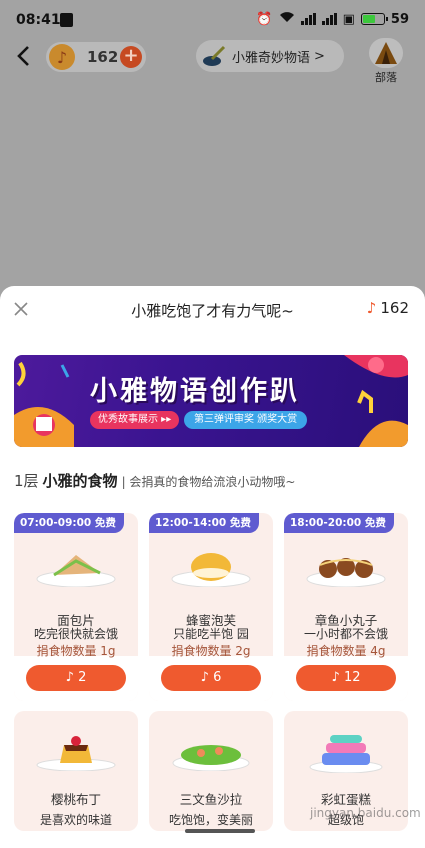 The height and width of the screenshot is (848, 425). I want to click on time-badge: 07:00-09:00 免费, so click(69, 523).